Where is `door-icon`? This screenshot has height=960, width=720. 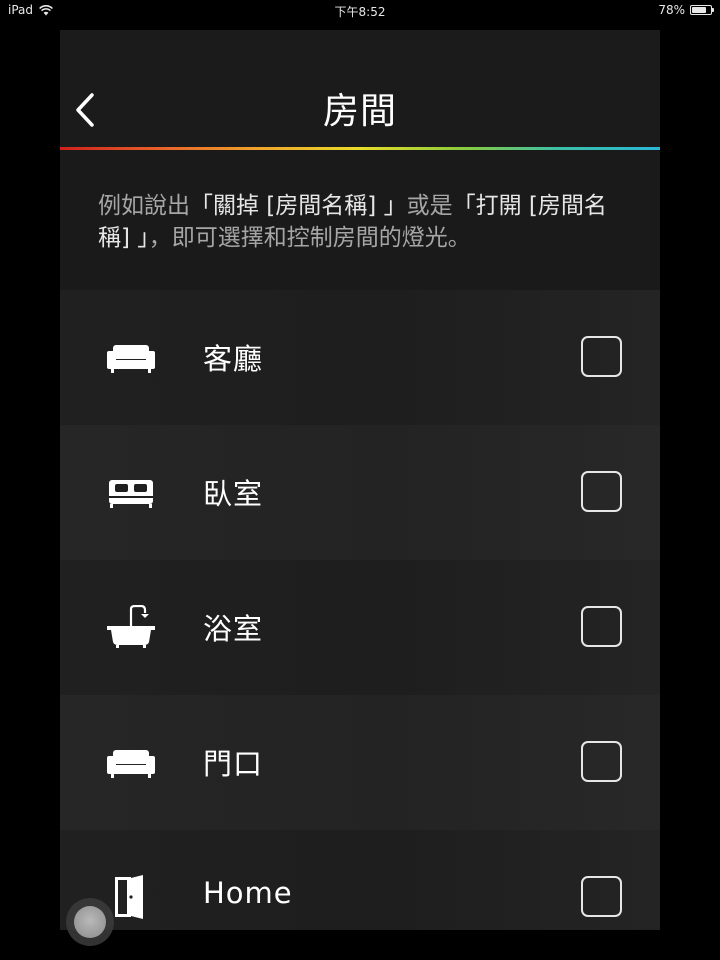 door-icon is located at coordinates (129, 897).